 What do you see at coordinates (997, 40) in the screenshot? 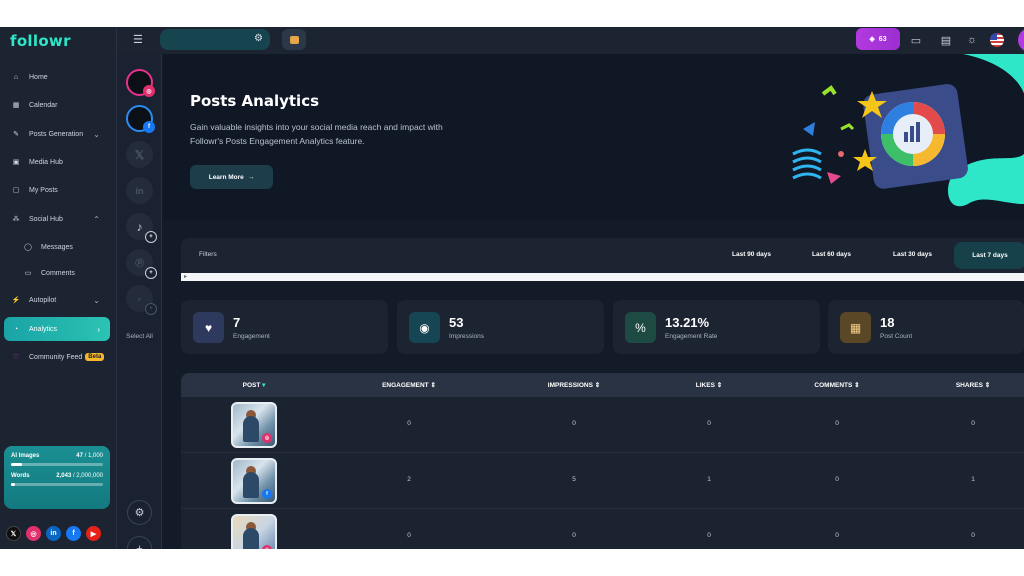
I see `us-flag-icon` at bounding box center [997, 40].